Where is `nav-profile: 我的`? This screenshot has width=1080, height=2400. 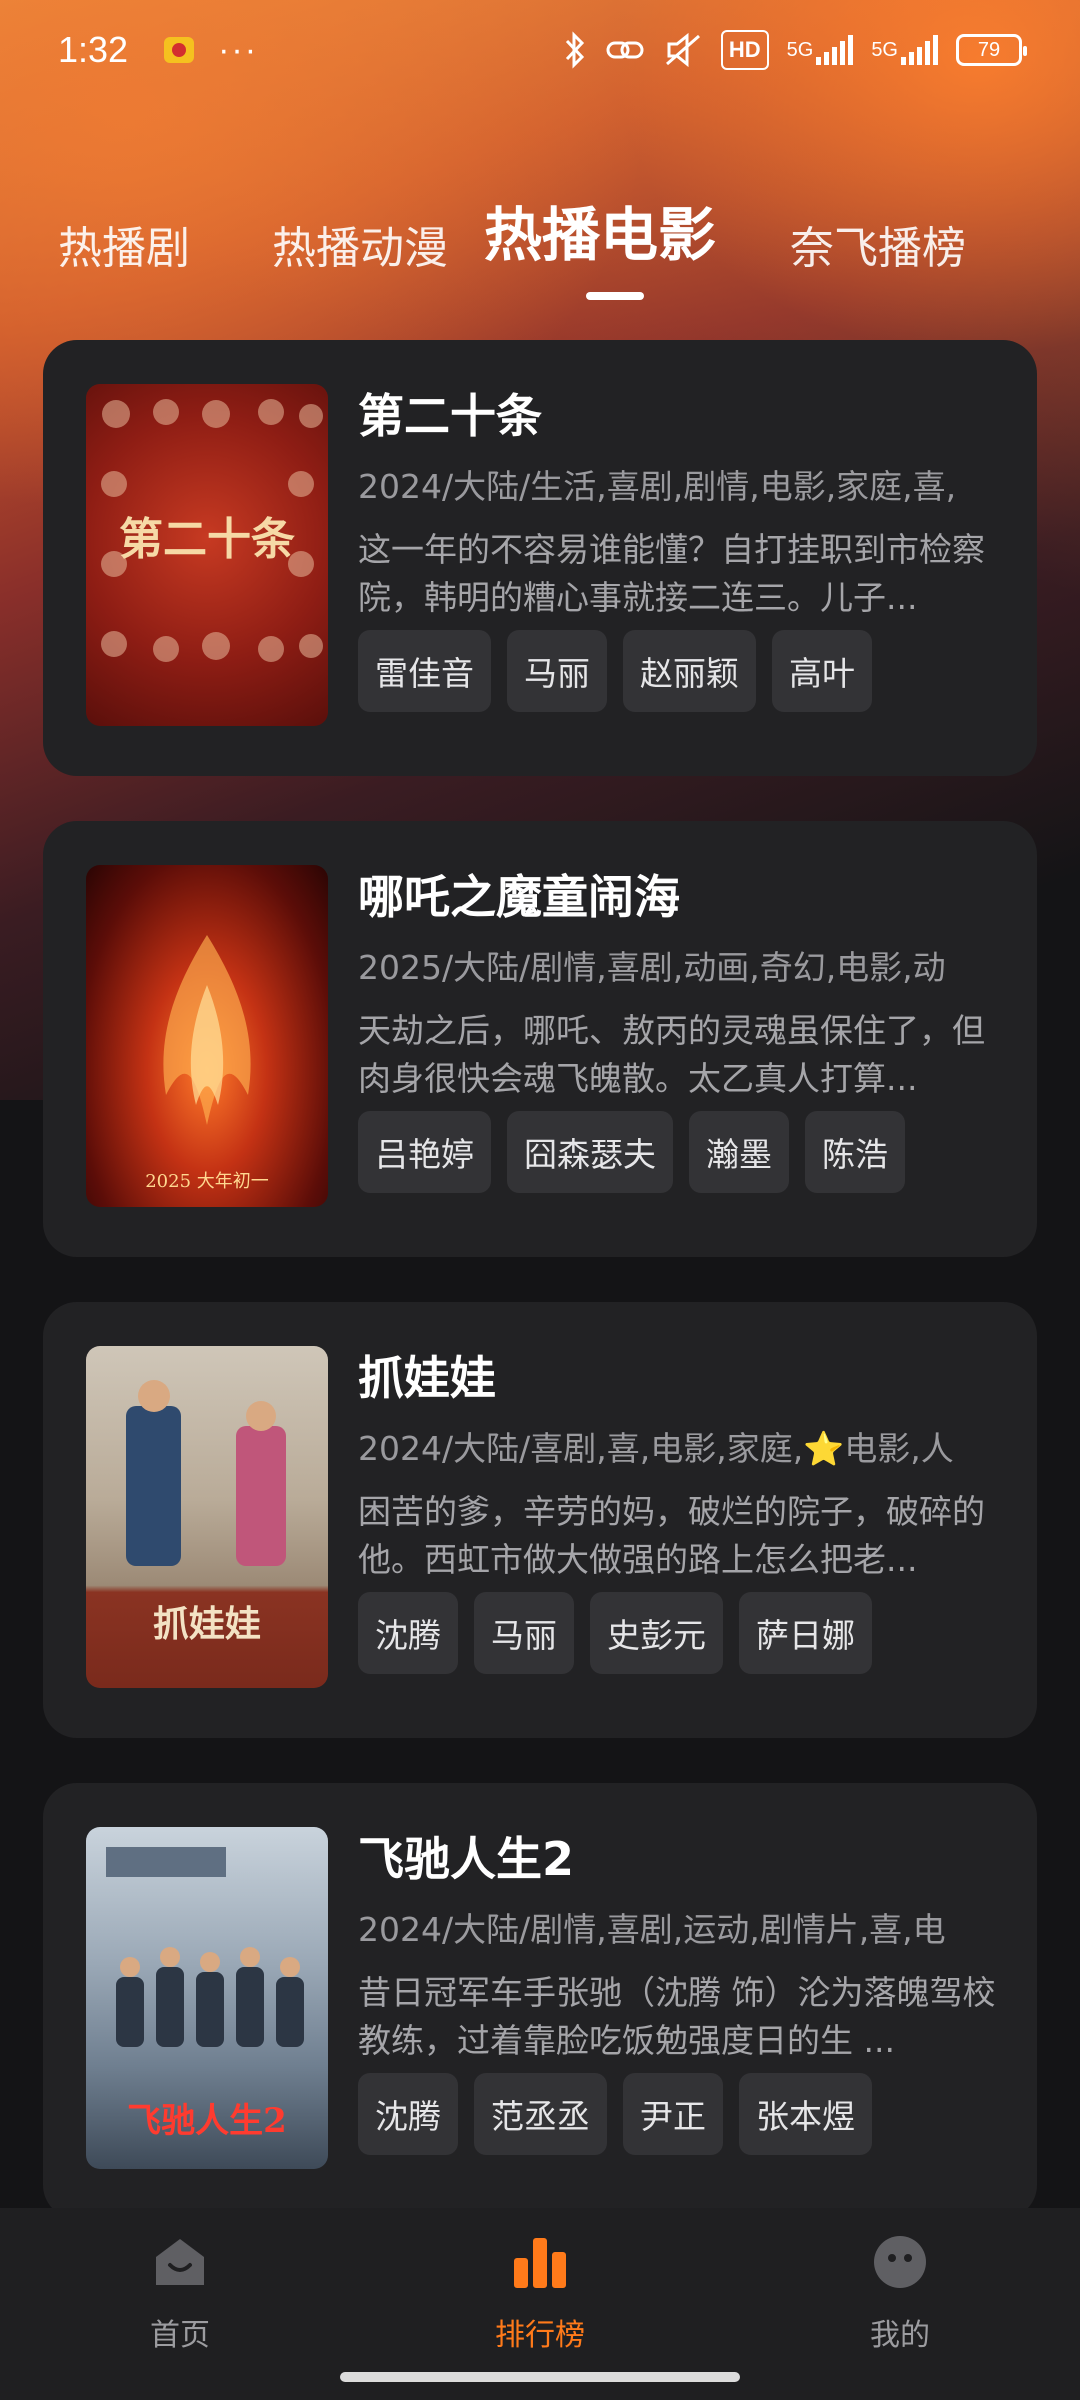 nav-profile: 我的 is located at coordinates (900, 2293).